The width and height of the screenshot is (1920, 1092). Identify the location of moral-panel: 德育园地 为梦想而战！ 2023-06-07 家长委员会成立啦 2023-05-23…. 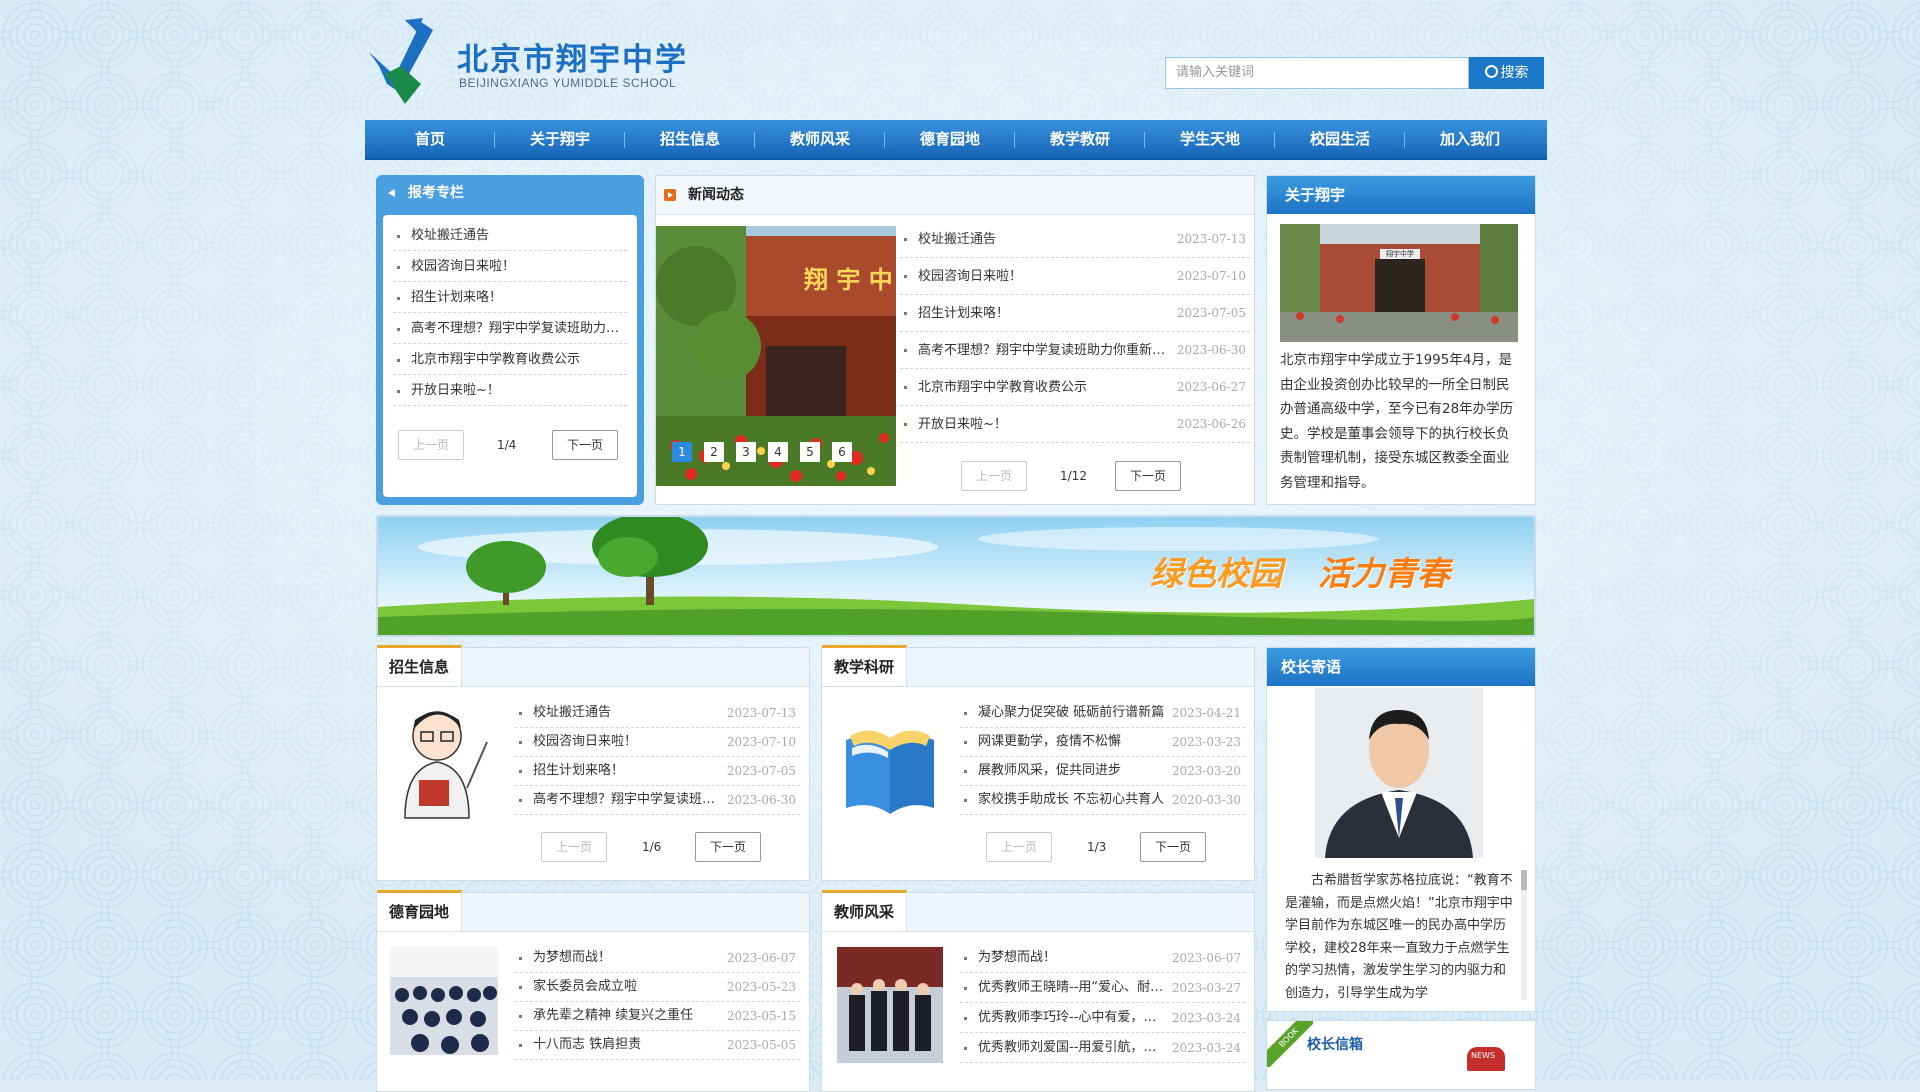
(593, 991).